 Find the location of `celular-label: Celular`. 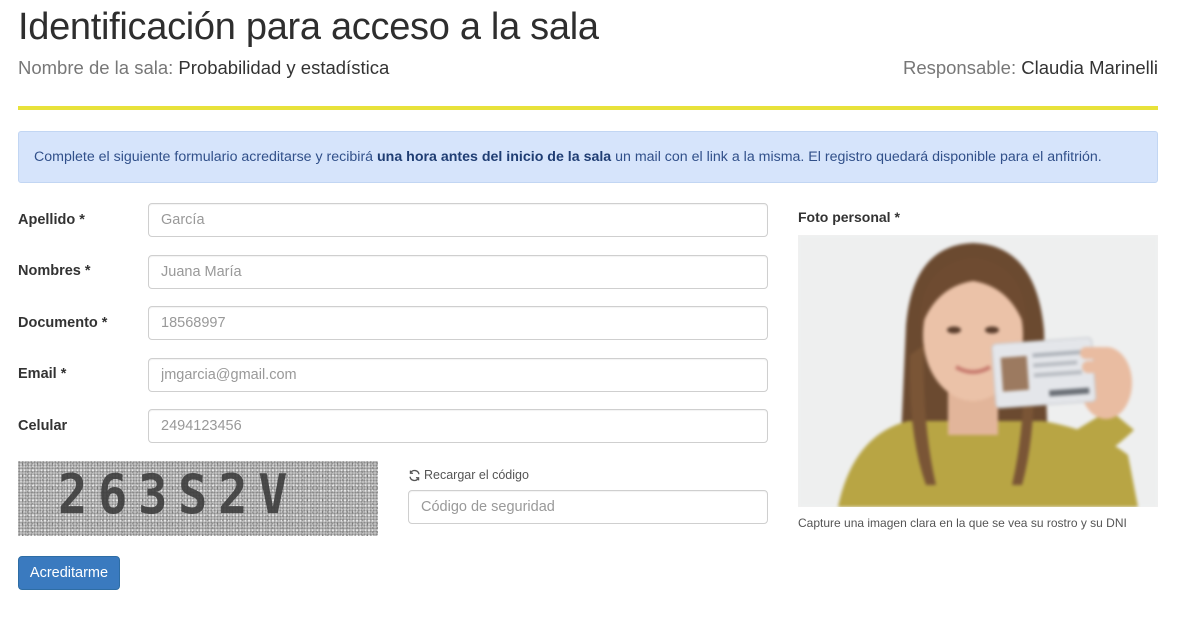

celular-label: Celular is located at coordinates (43, 426).